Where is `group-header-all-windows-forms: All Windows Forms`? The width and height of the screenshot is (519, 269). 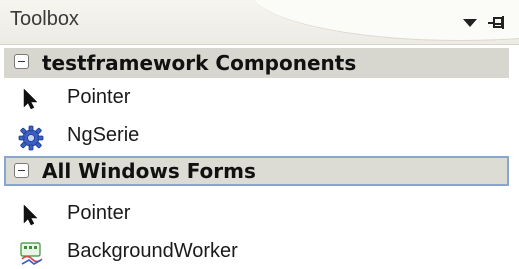 group-header-all-windows-forms: All Windows Forms is located at coordinates (256, 171).